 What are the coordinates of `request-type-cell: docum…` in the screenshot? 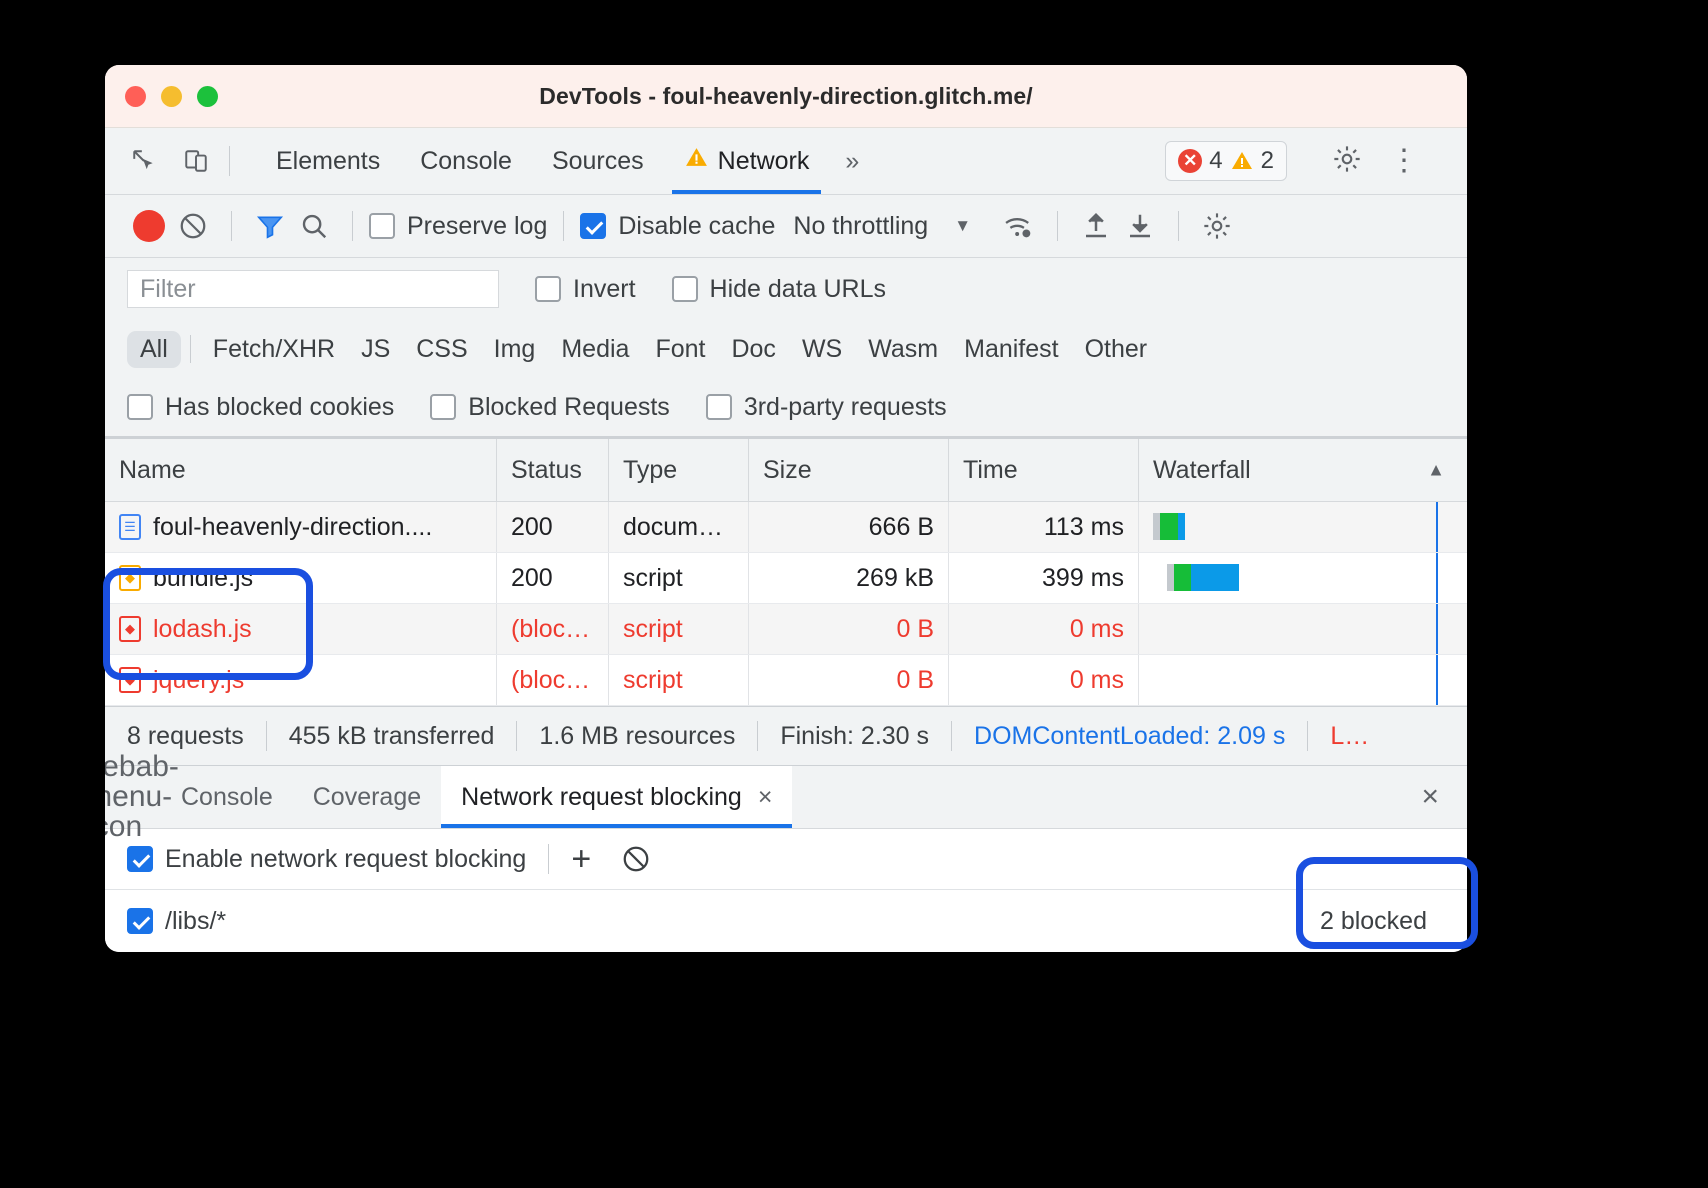 It's located at (679, 527).